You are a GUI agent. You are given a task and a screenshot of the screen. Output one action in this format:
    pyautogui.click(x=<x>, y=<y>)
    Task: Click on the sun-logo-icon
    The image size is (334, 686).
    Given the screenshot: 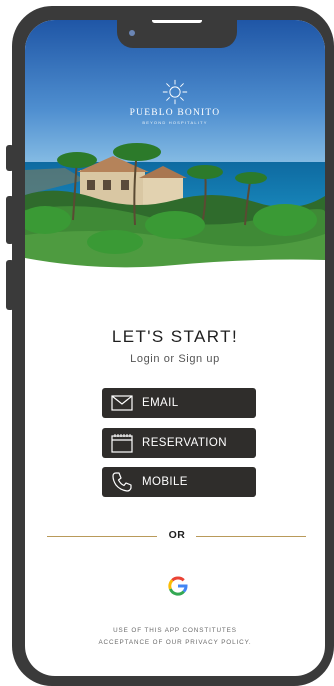 What is the action you would take?
    pyautogui.click(x=175, y=92)
    